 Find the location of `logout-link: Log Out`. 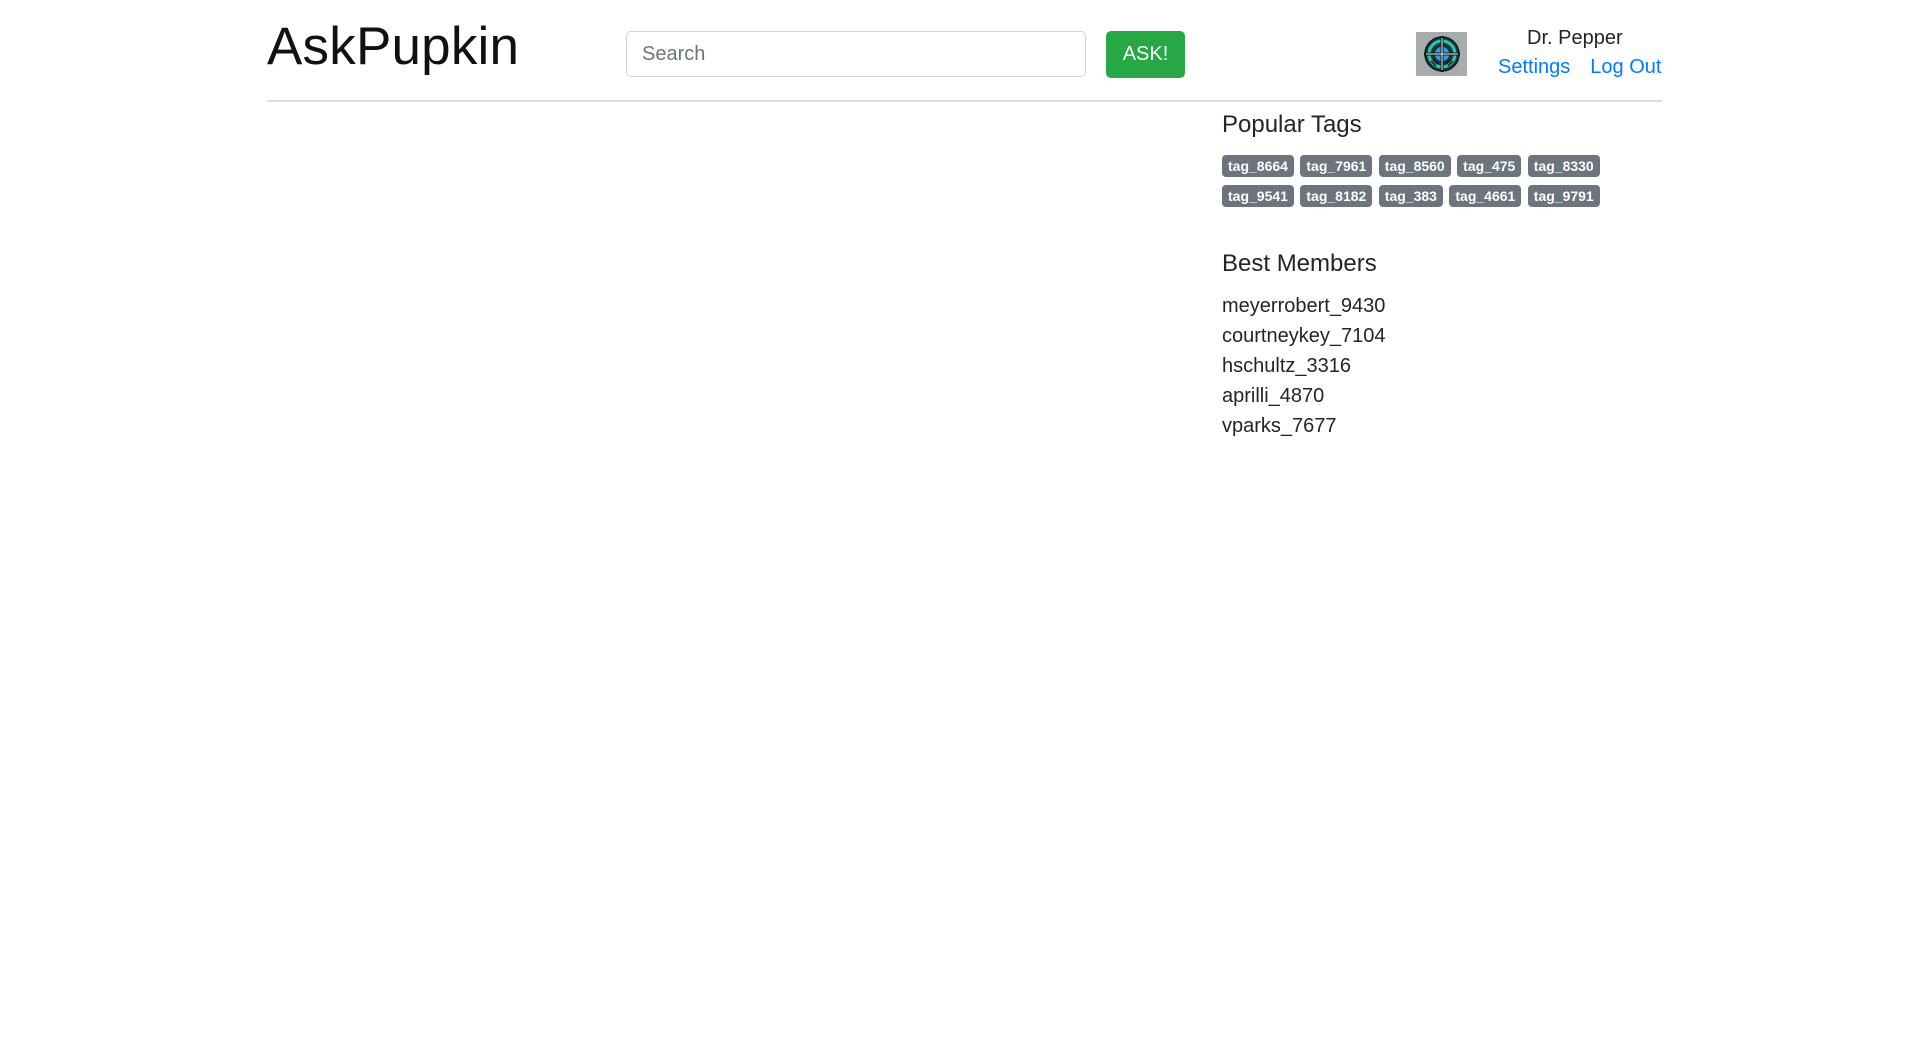

logout-link: Log Out is located at coordinates (1625, 67).